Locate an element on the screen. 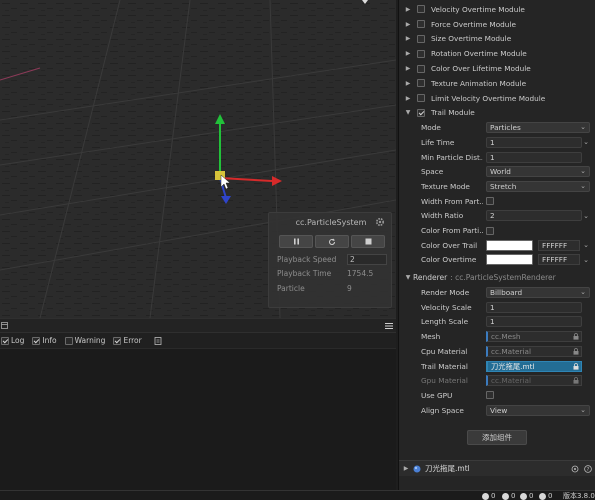 The height and width of the screenshot is (500, 595). restart-button is located at coordinates (332, 241).